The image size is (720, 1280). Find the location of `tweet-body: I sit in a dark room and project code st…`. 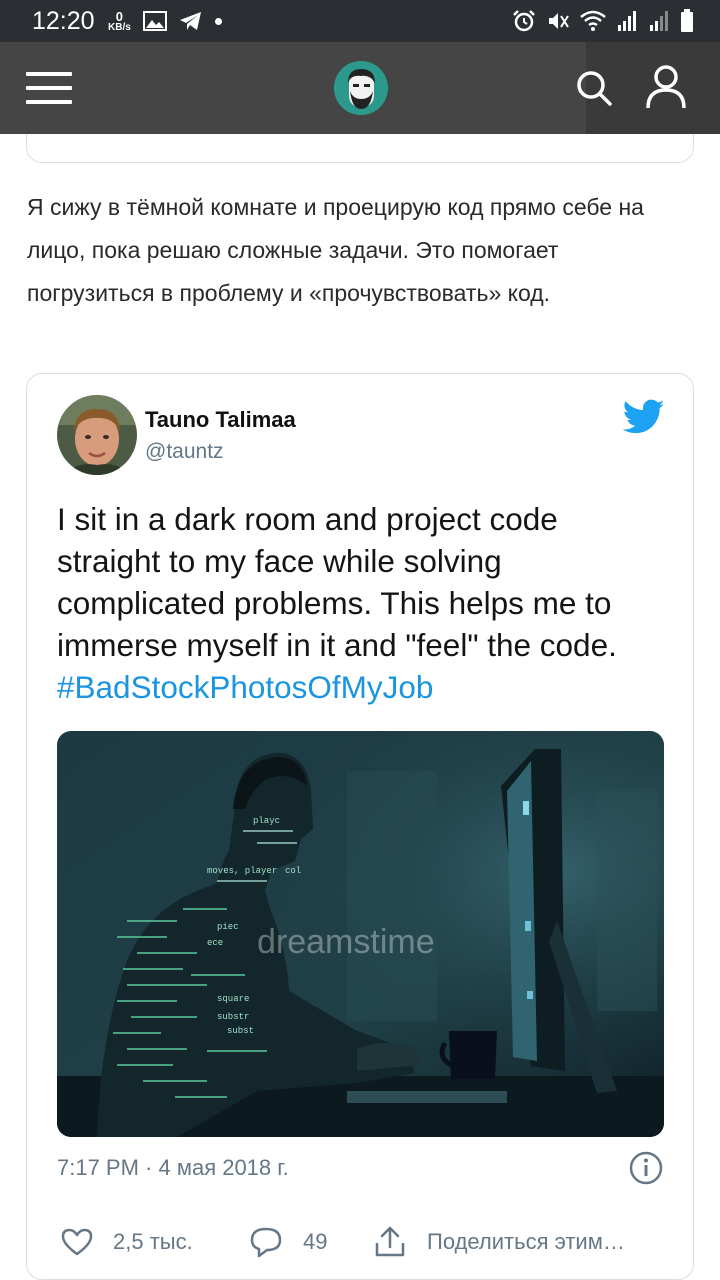

tweet-body: I sit in a dark room and project code st… is located at coordinates (337, 582).